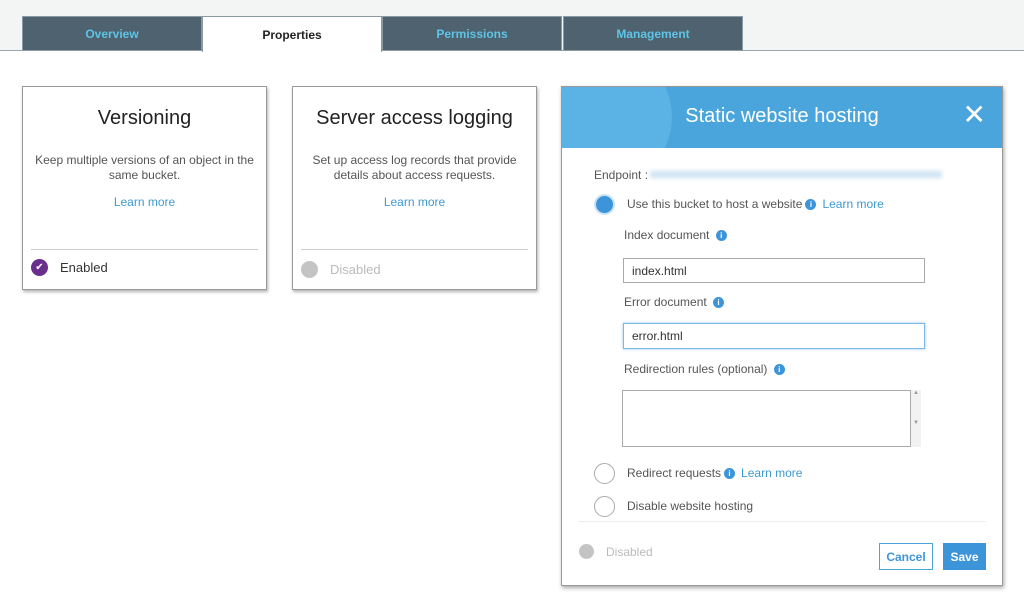 The height and width of the screenshot is (611, 1024). I want to click on cancel-button: Cancel, so click(906, 556).